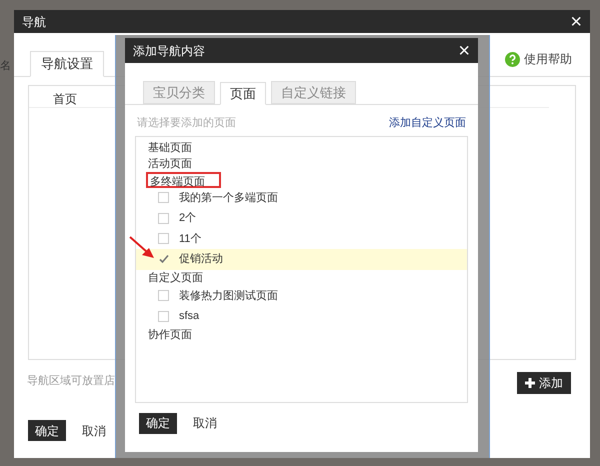 Image resolution: width=600 pixels, height=466 pixels. I want to click on list-row: 2个, so click(301, 218).